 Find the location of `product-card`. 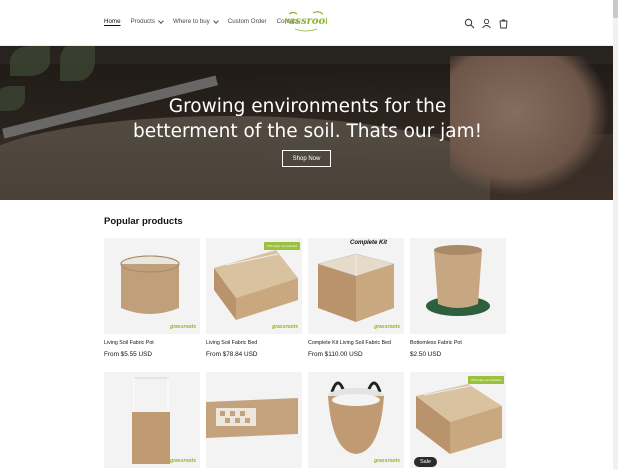

product-card is located at coordinates (254, 420).